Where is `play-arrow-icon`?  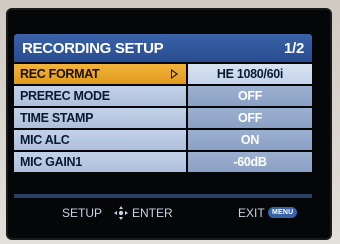 play-arrow-icon is located at coordinates (174, 74).